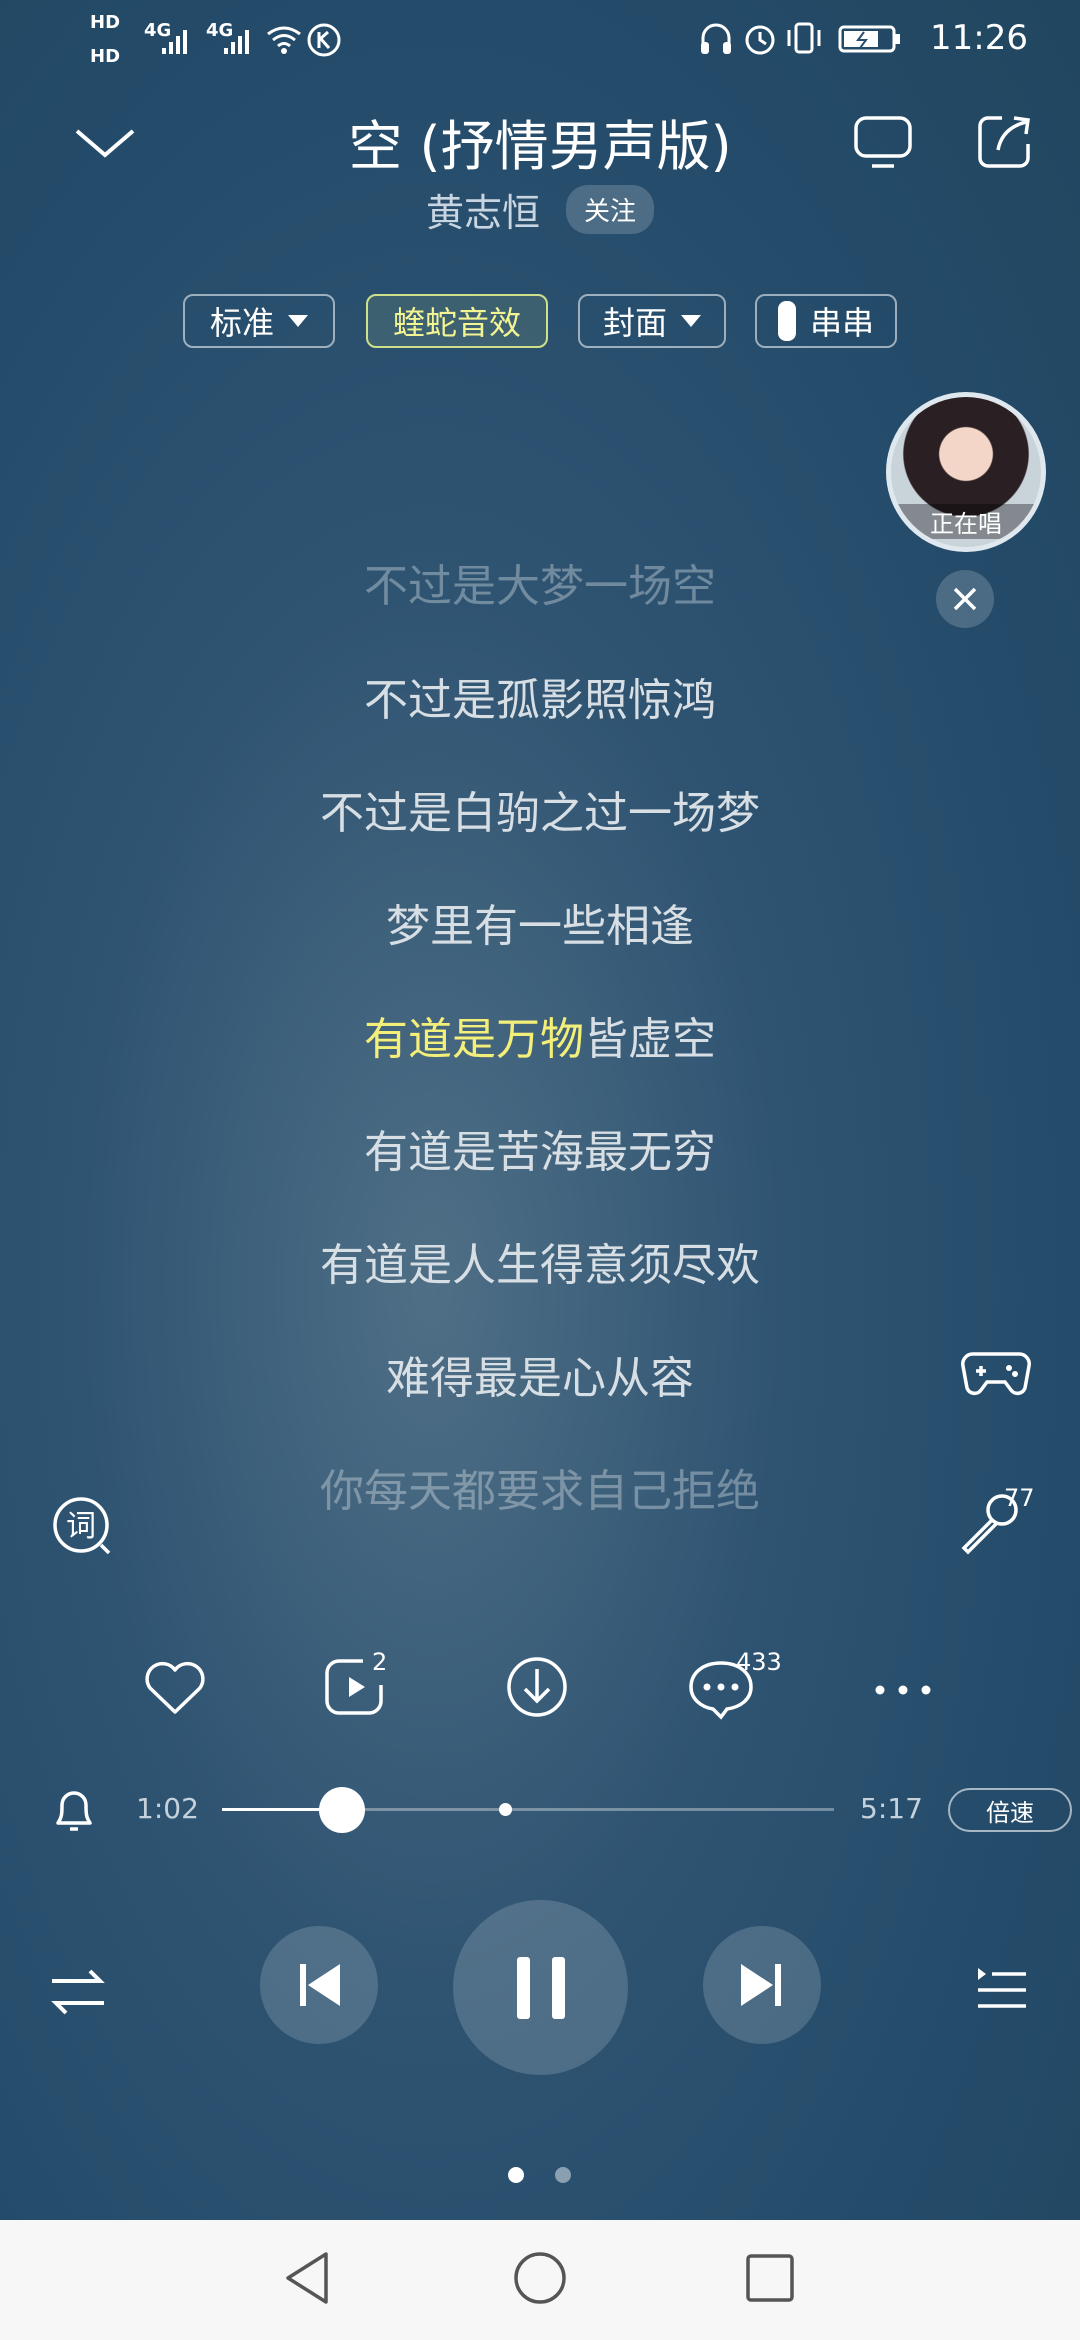 This screenshot has width=1080, height=2340. Describe the element at coordinates (841, 323) in the screenshot. I see `chuanchuan-label: 串串` at that location.